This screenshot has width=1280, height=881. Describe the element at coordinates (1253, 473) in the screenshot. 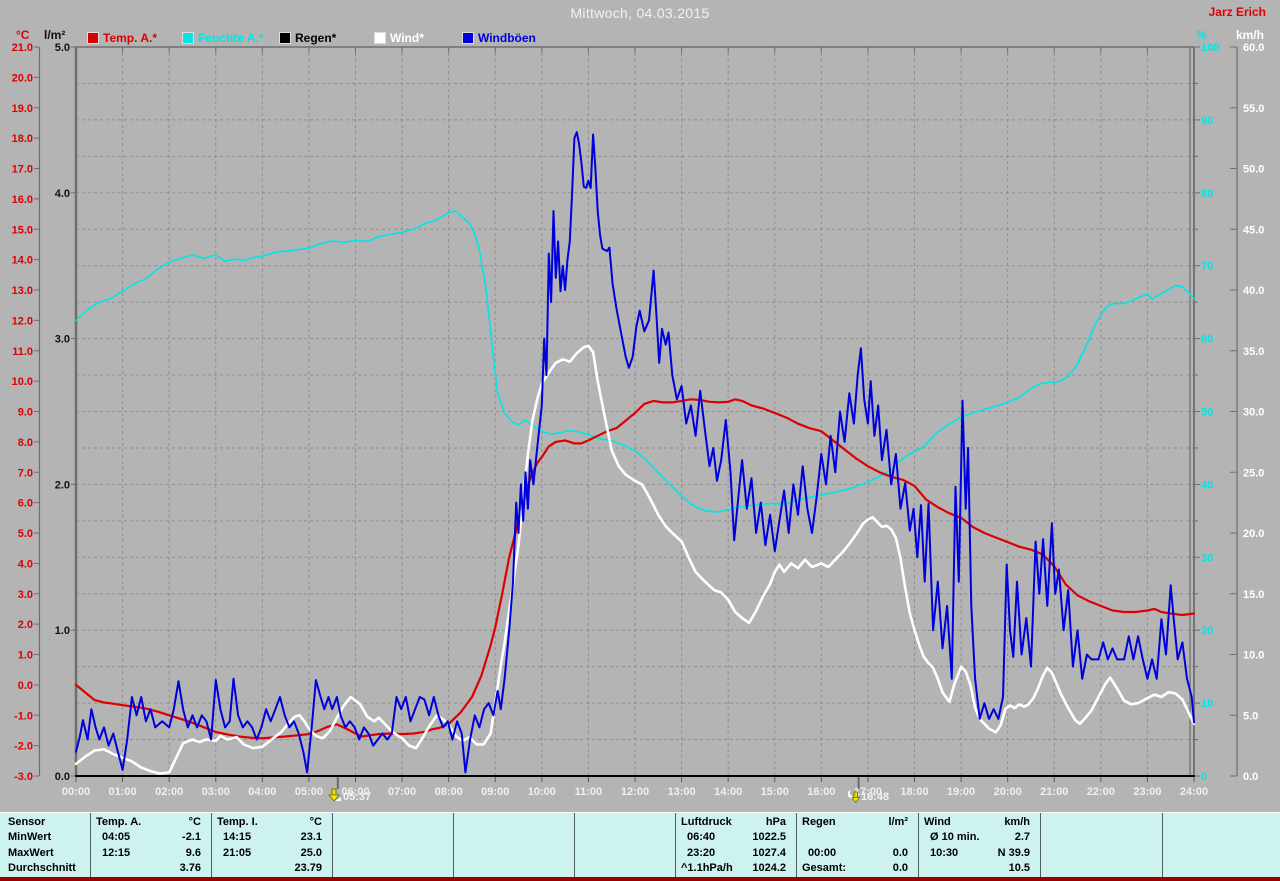

I see `svg-text: 25.0` at that location.